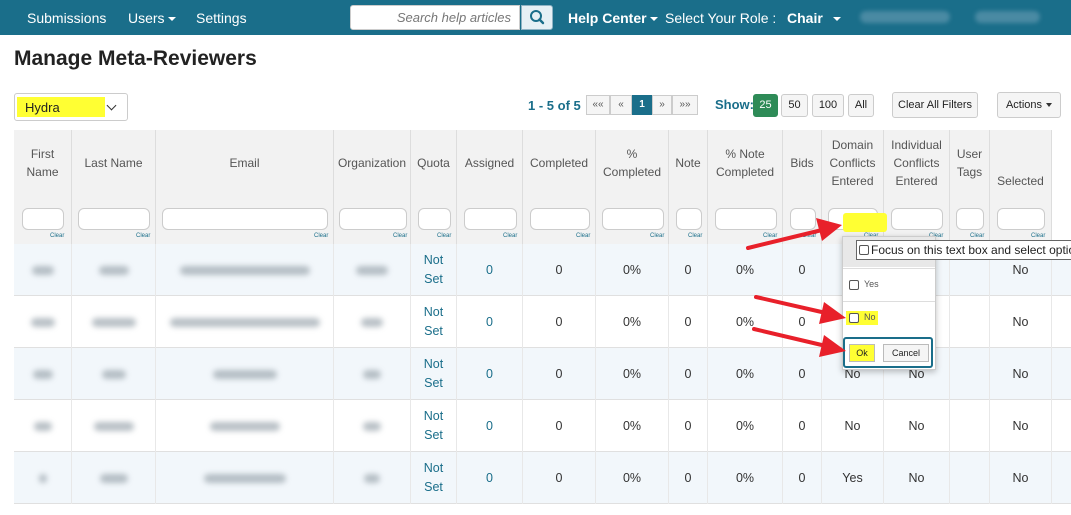 Image resolution: width=1071 pixels, height=515 pixels. What do you see at coordinates (1007, 17) in the screenshot?
I see `blurred-user-info` at bounding box center [1007, 17].